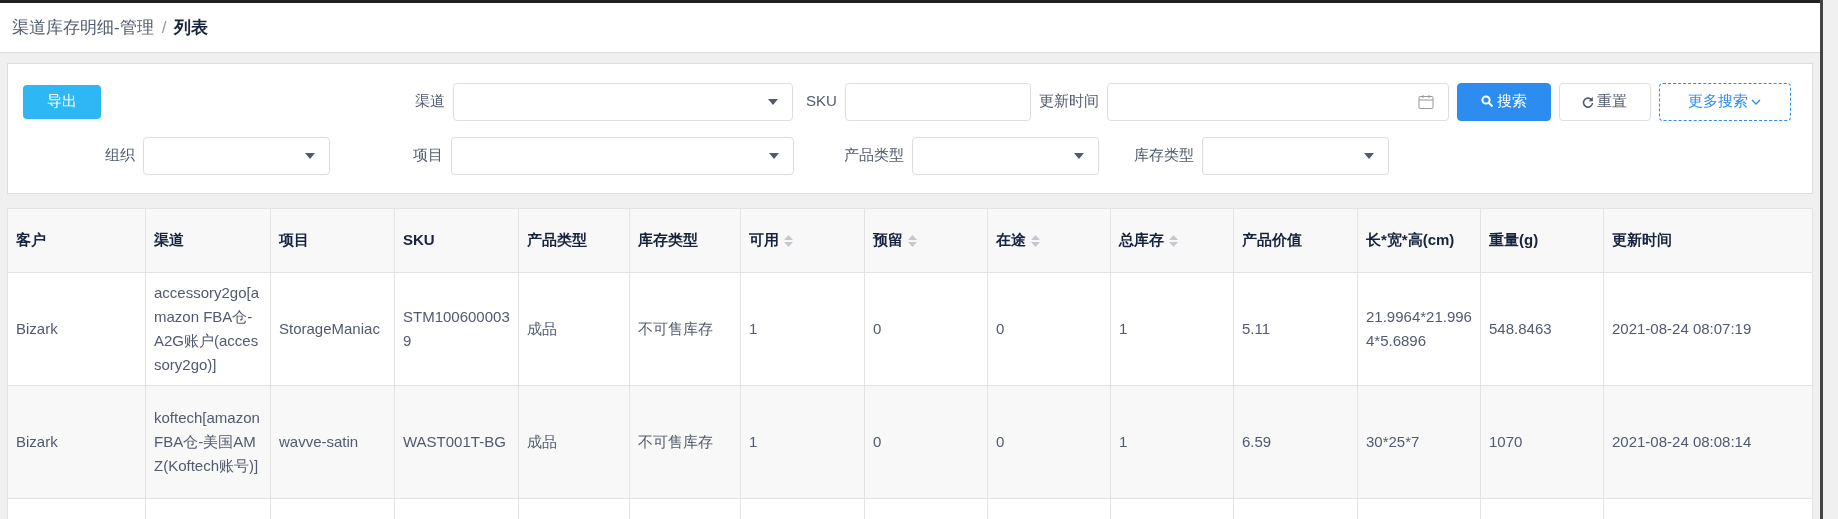 The image size is (1838, 519). I want to click on table-cell-text: wavve-satin, so click(319, 442).